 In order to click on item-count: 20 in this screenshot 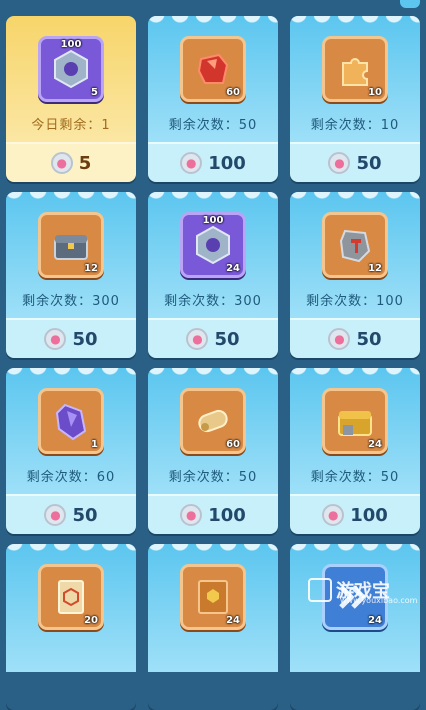, I will do `click(91, 620)`.